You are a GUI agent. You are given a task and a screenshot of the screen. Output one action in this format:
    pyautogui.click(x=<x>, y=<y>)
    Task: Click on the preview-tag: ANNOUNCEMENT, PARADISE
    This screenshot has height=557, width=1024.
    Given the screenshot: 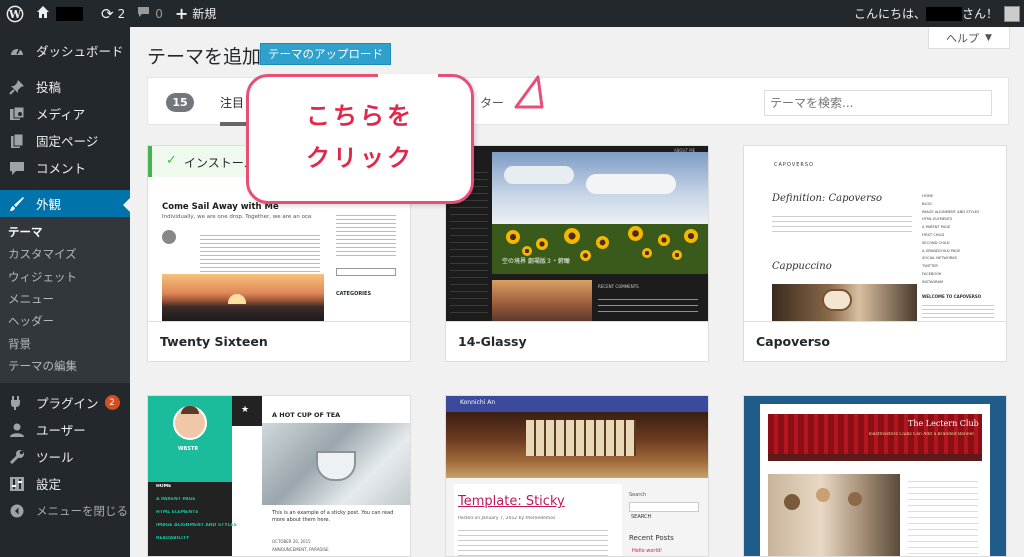 What is the action you would take?
    pyautogui.click(x=300, y=549)
    